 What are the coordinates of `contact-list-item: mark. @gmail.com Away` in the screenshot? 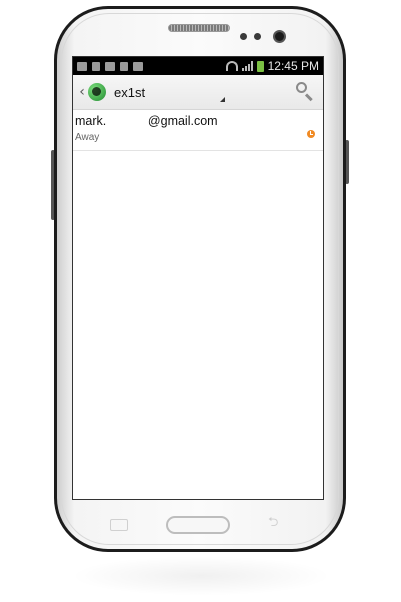 It's located at (198, 130).